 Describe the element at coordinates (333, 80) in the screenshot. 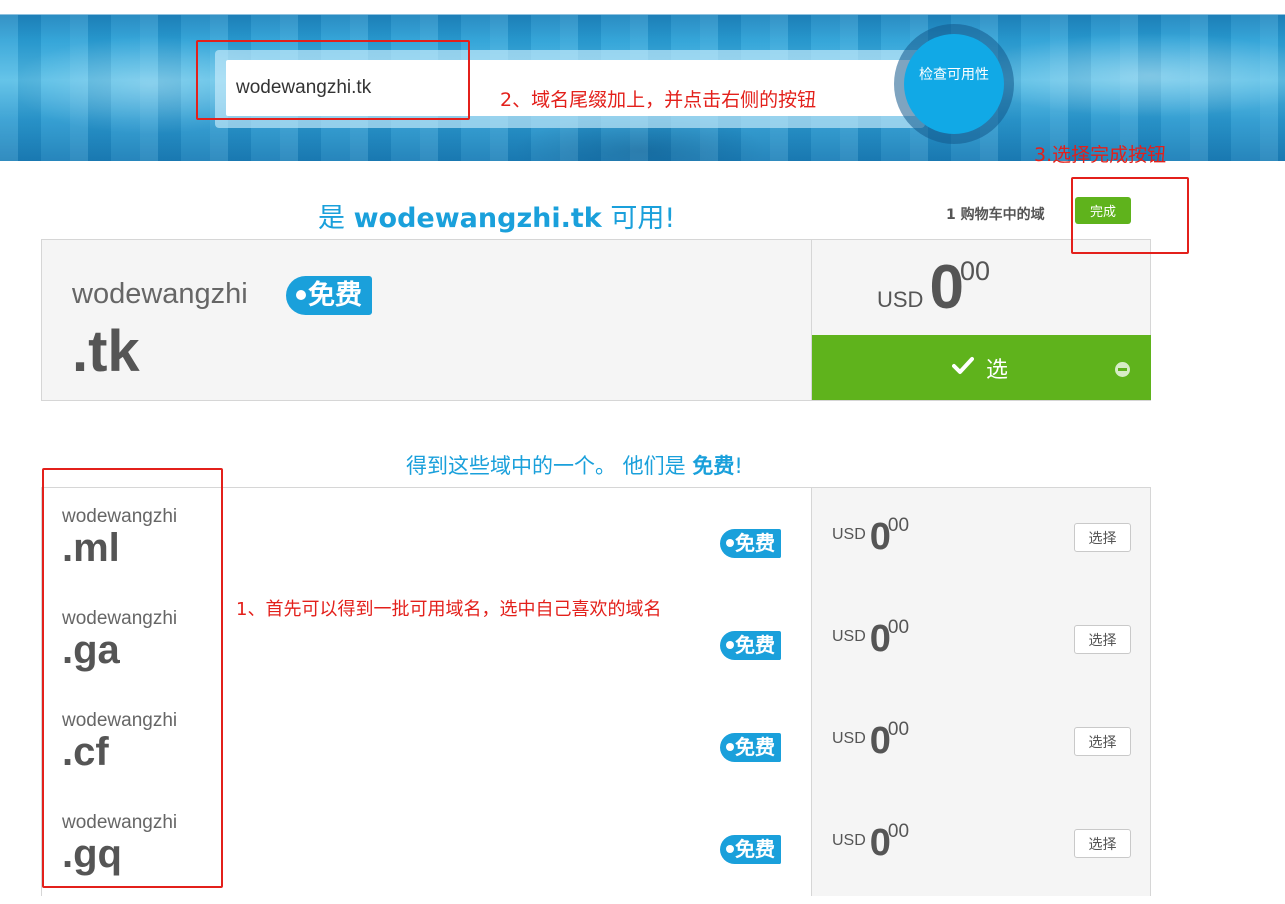

I see `annotation-box-search` at that location.